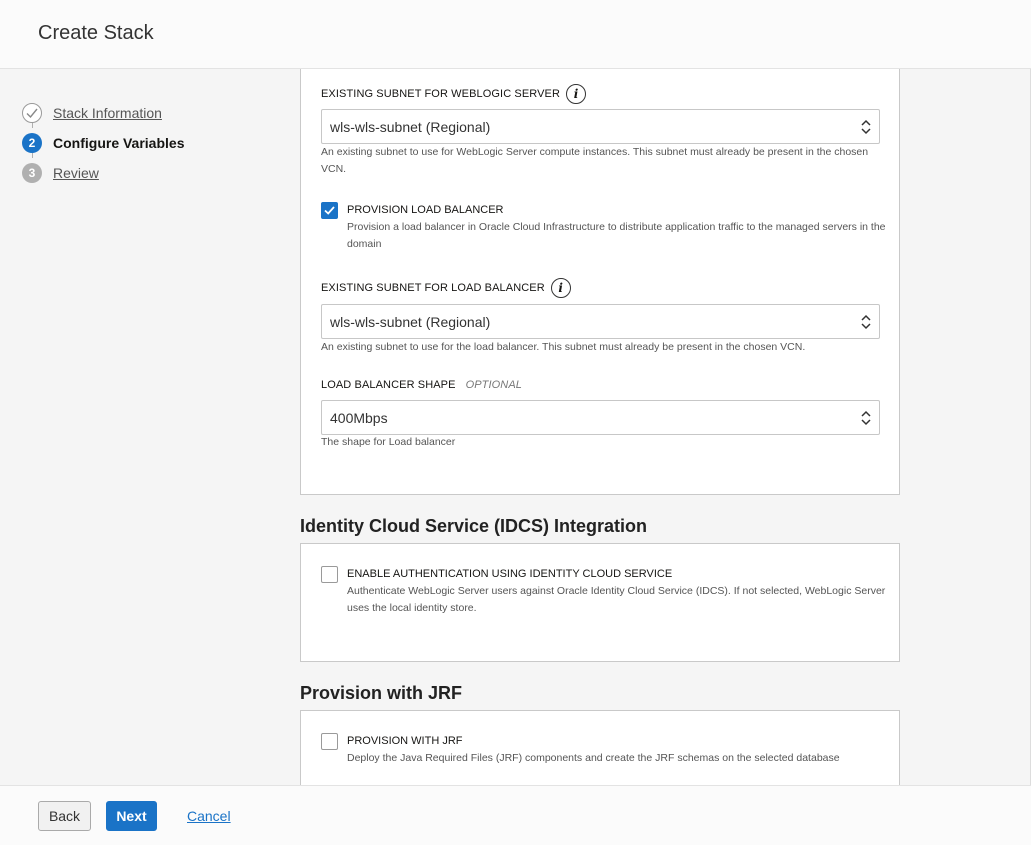  I want to click on optional-tag: OPTIONAL, so click(493, 385).